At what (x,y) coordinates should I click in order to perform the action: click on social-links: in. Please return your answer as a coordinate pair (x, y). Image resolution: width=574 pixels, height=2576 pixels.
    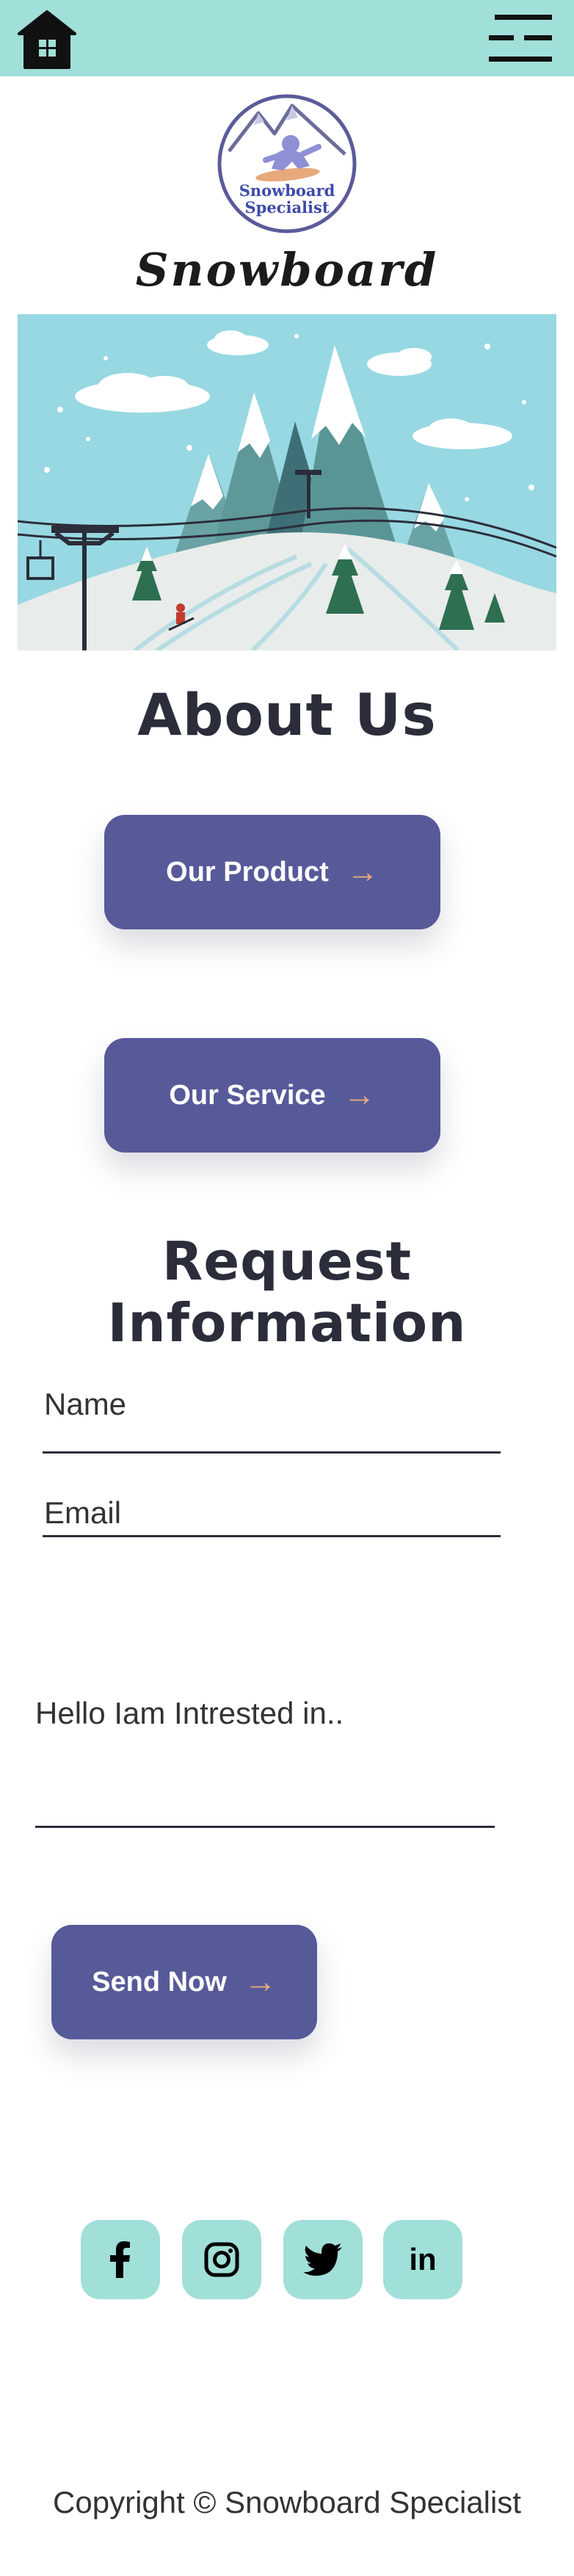
    Looking at the image, I should click on (271, 2260).